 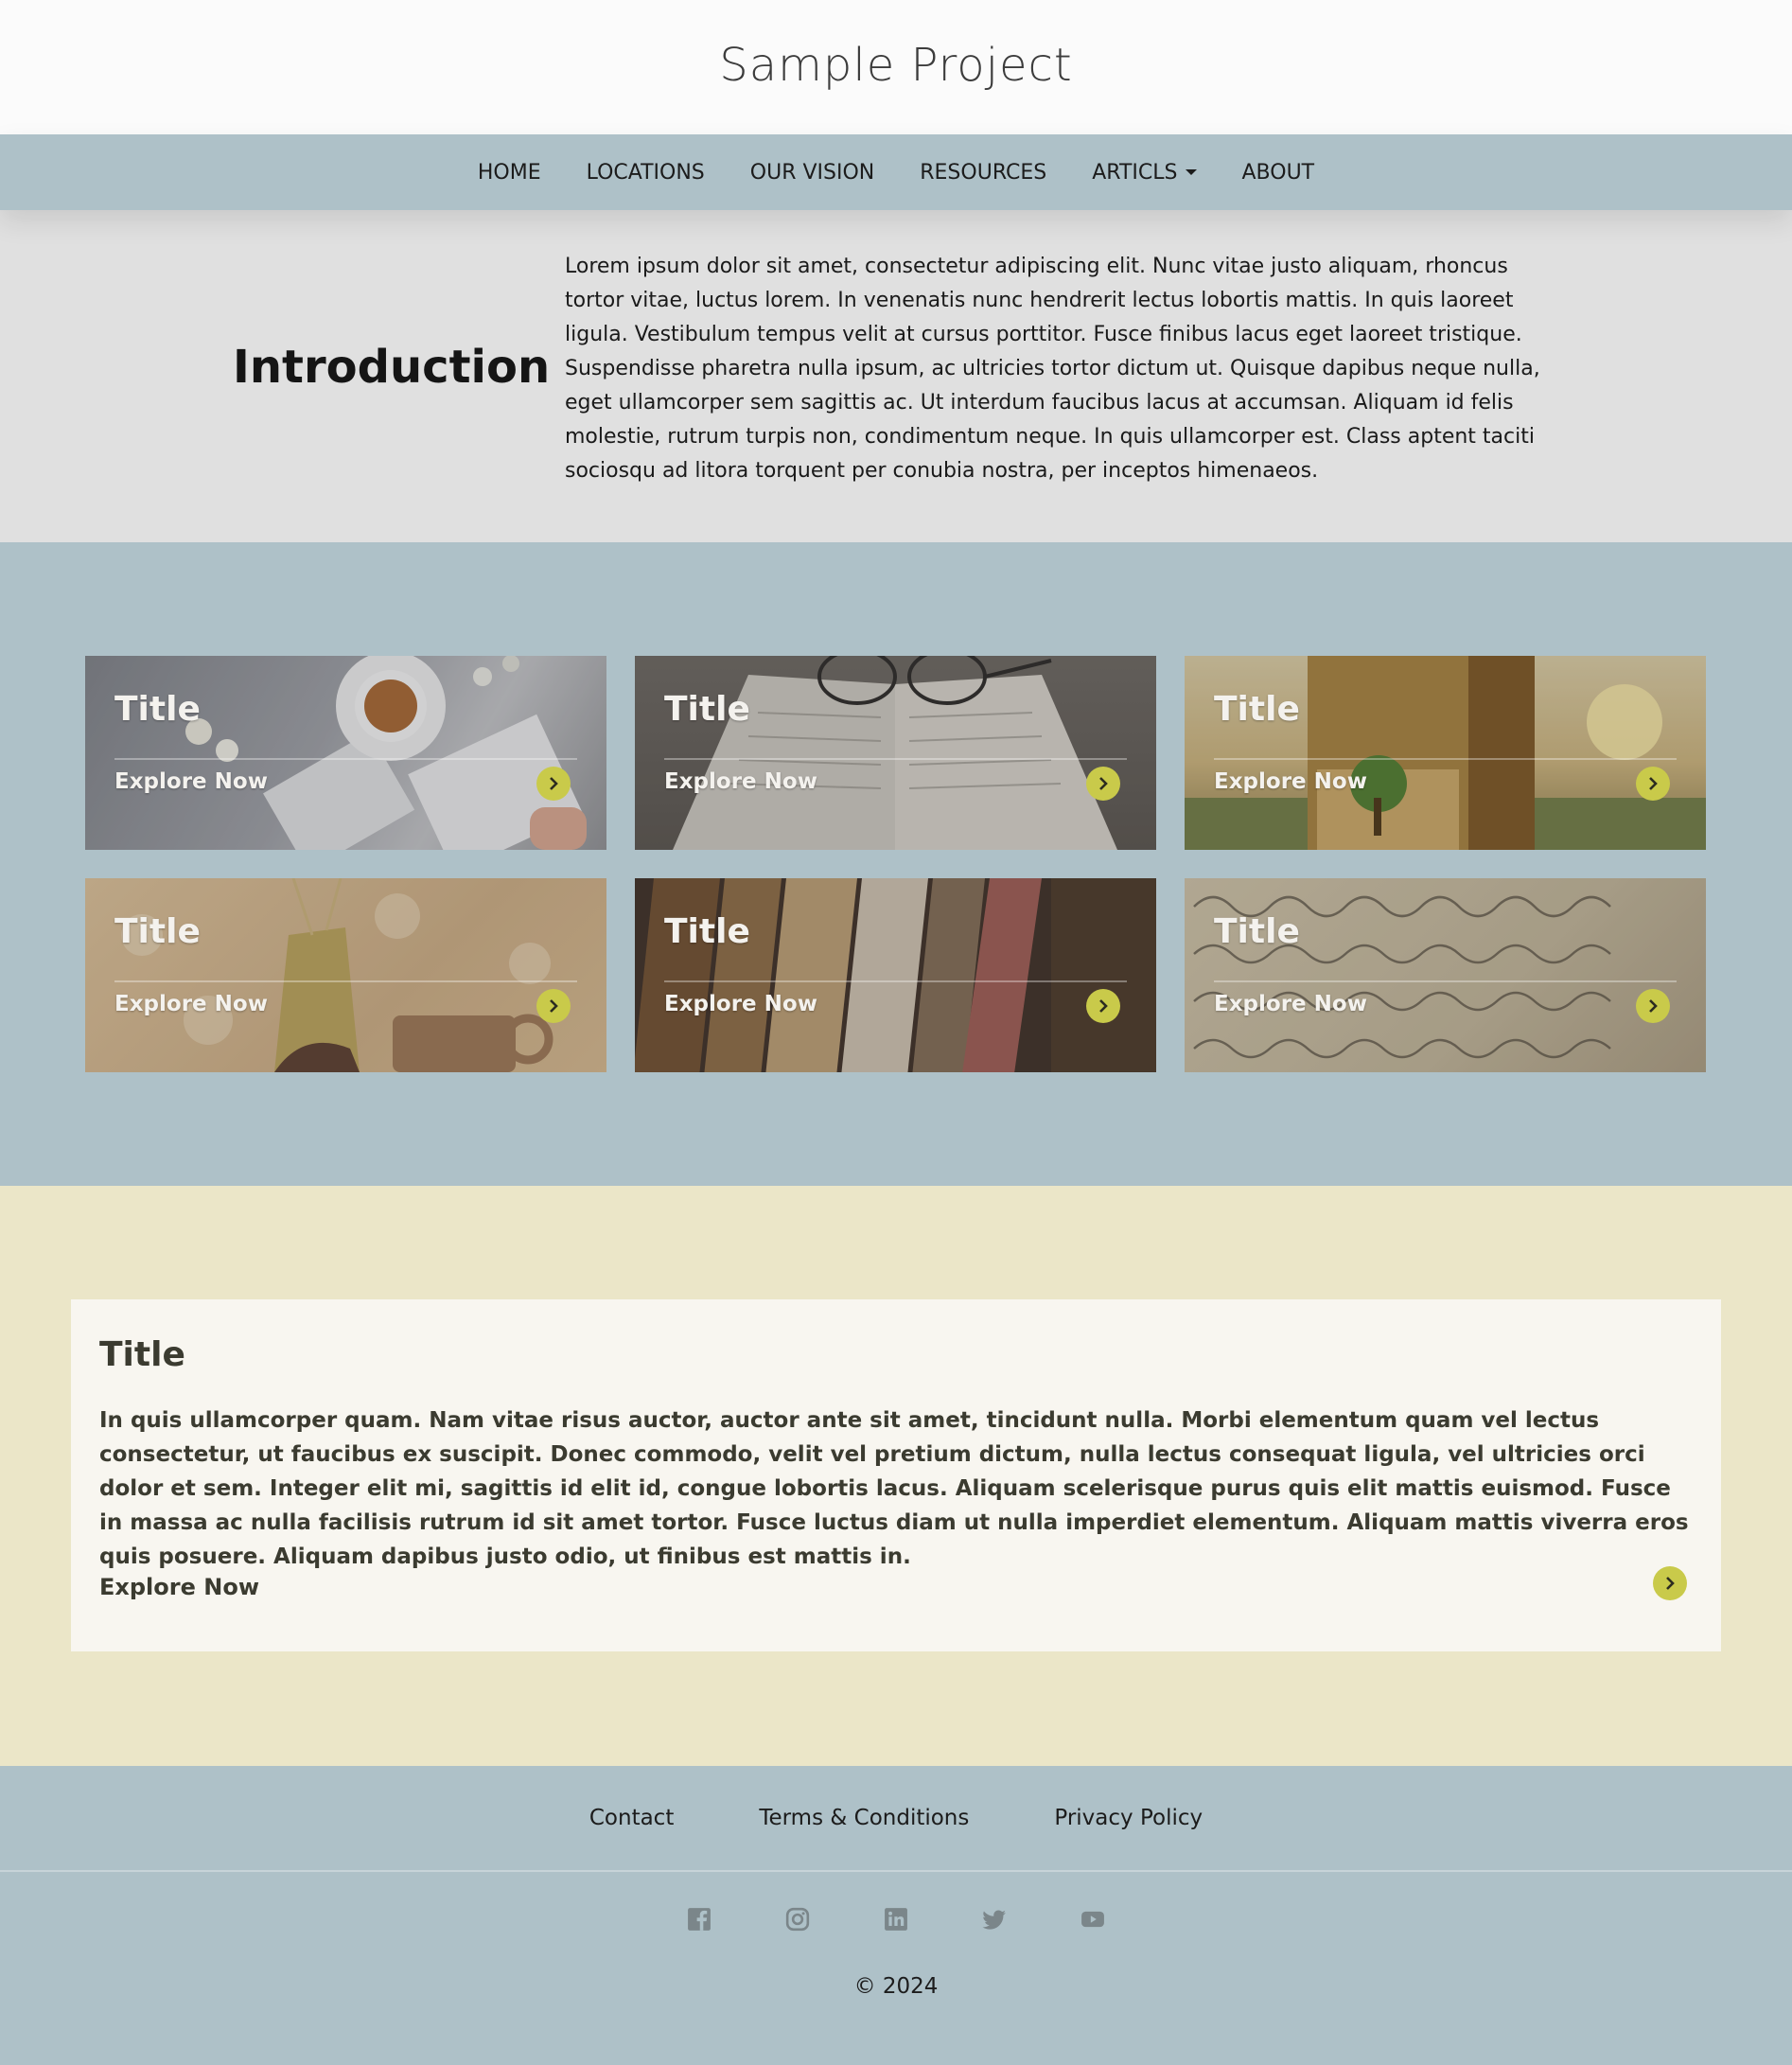 I want to click on card-tea: Title Explore Now, so click(x=345, y=753).